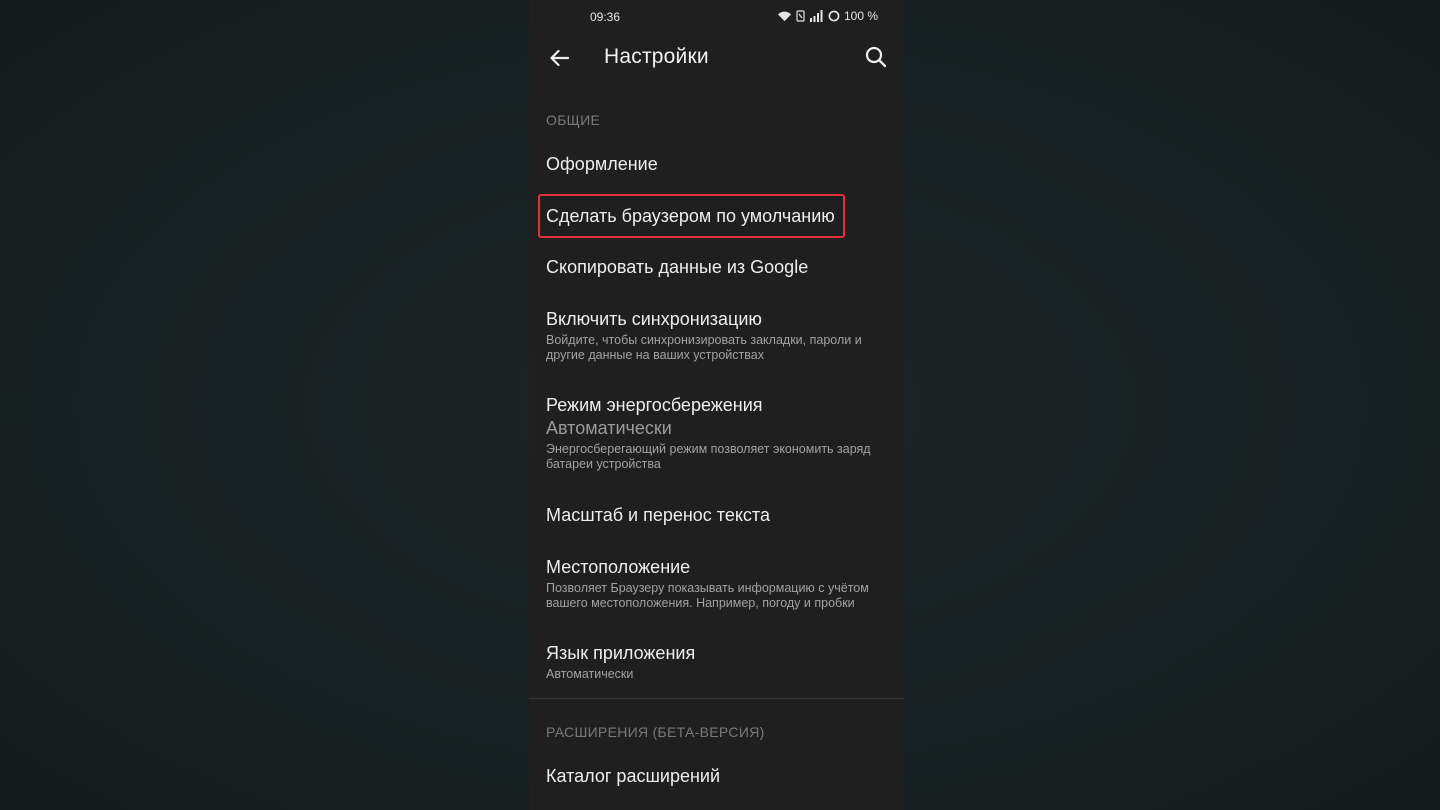 Image resolution: width=1440 pixels, height=810 pixels. Describe the element at coordinates (716, 164) in the screenshot. I see `settings-item-appearance: Оформление` at that location.